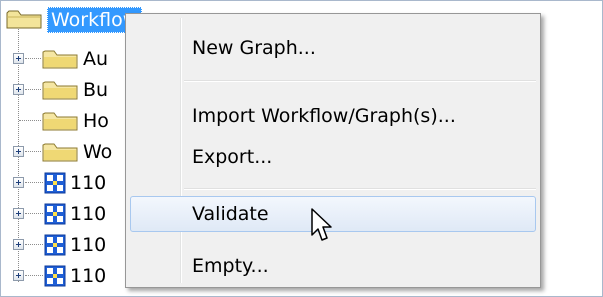 The image size is (603, 297). Describe the element at coordinates (96, 121) in the screenshot. I see `tree-item-label: Ho` at that location.